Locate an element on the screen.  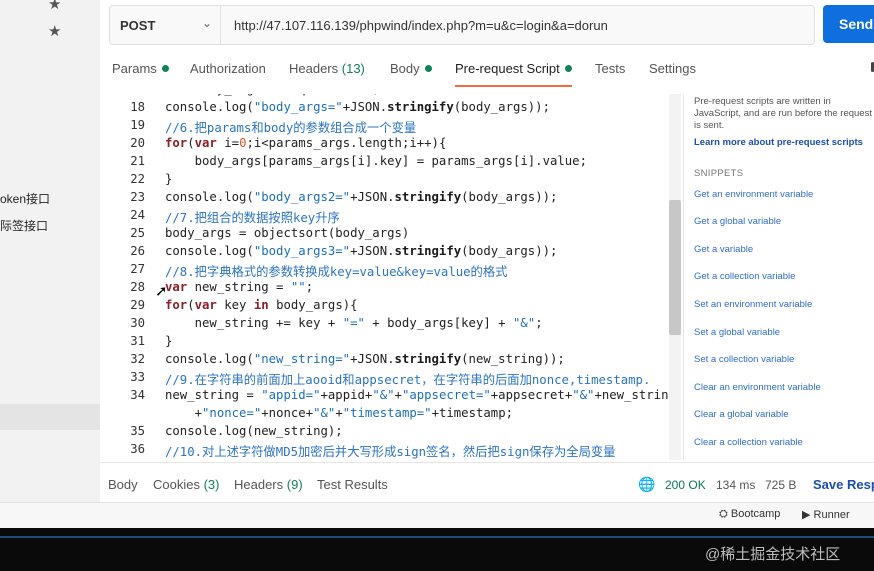
response-tab-test-results: Test Results is located at coordinates (352, 484).